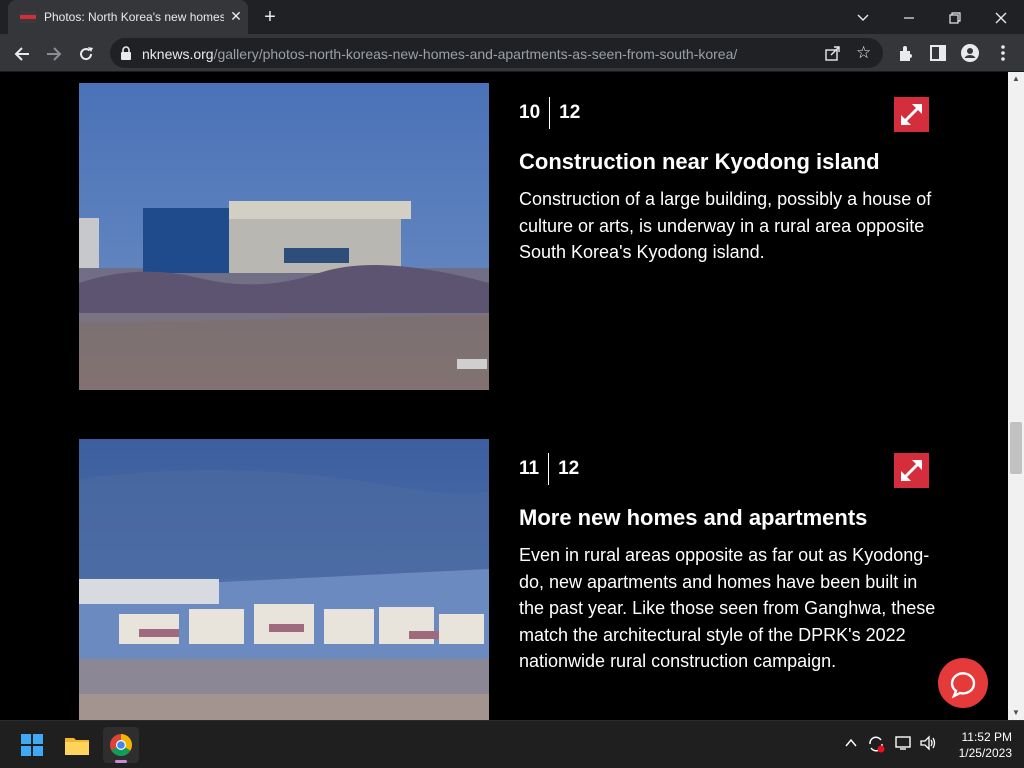  What do you see at coordinates (906, 53) in the screenshot?
I see `extensions-icon` at bounding box center [906, 53].